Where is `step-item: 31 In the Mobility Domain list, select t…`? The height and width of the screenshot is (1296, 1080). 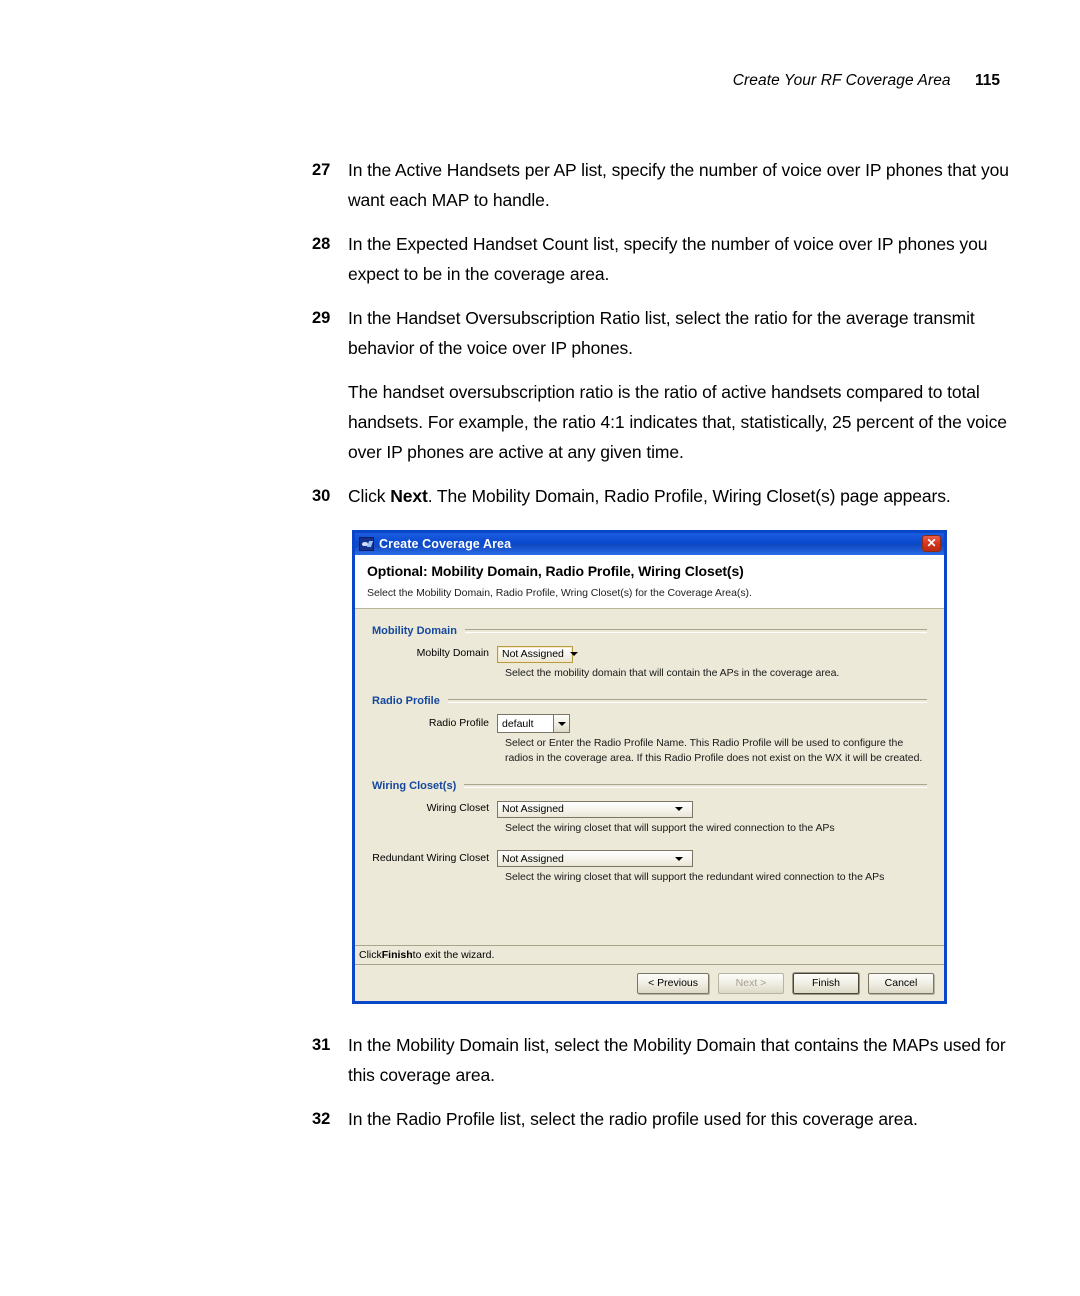
step-item: 31 In the Mobility Domain list, select t… is located at coordinates (662, 1060).